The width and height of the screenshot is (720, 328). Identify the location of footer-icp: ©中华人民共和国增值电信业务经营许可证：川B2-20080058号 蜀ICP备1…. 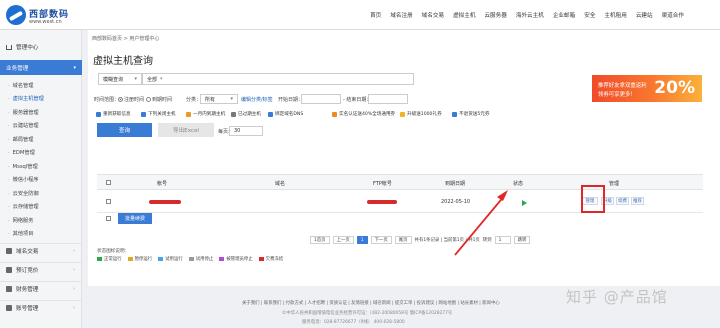
(367, 313).